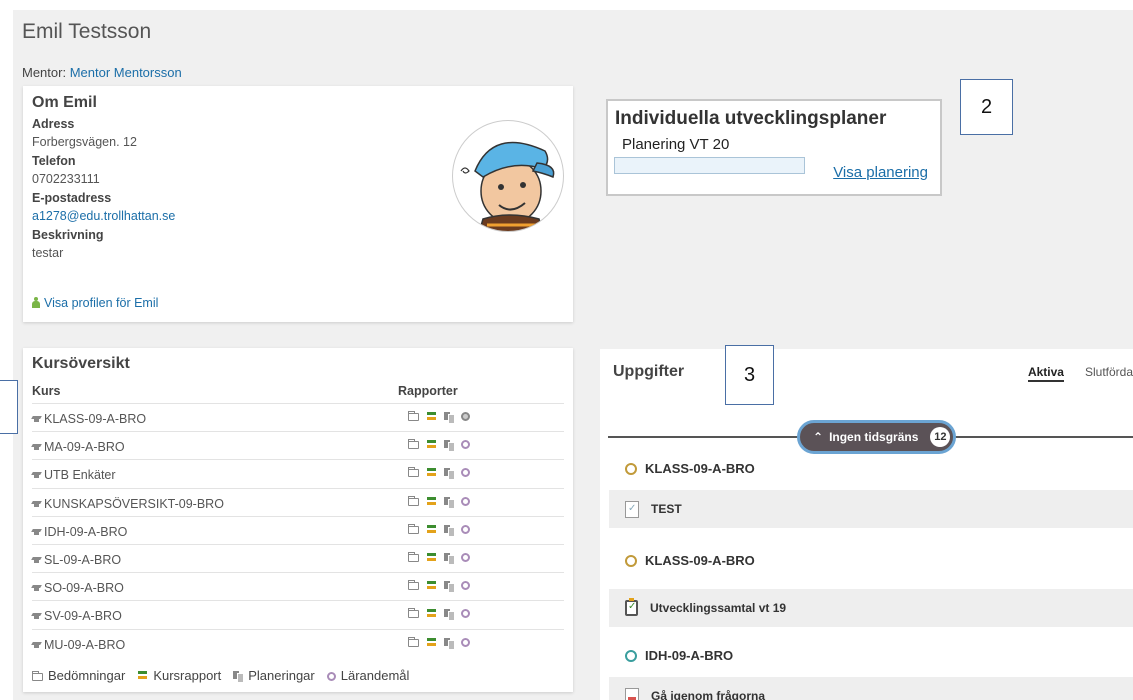 This screenshot has width=1133, height=700. What do you see at coordinates (871, 688) in the screenshot?
I see `task-item: Gå igenom frågorna` at bounding box center [871, 688].